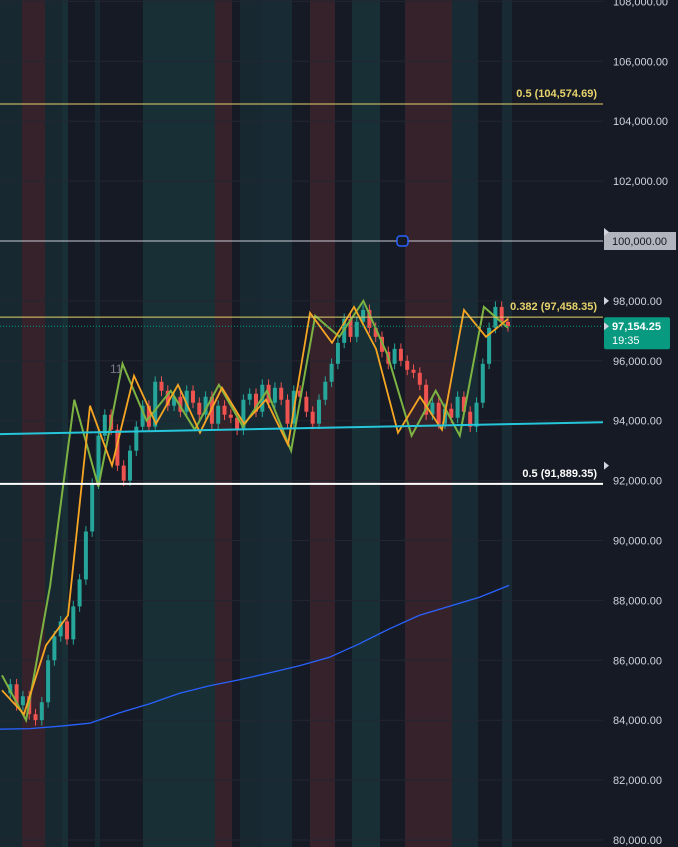  I want to click on price-tick-label: 80,000.00, so click(637, 841).